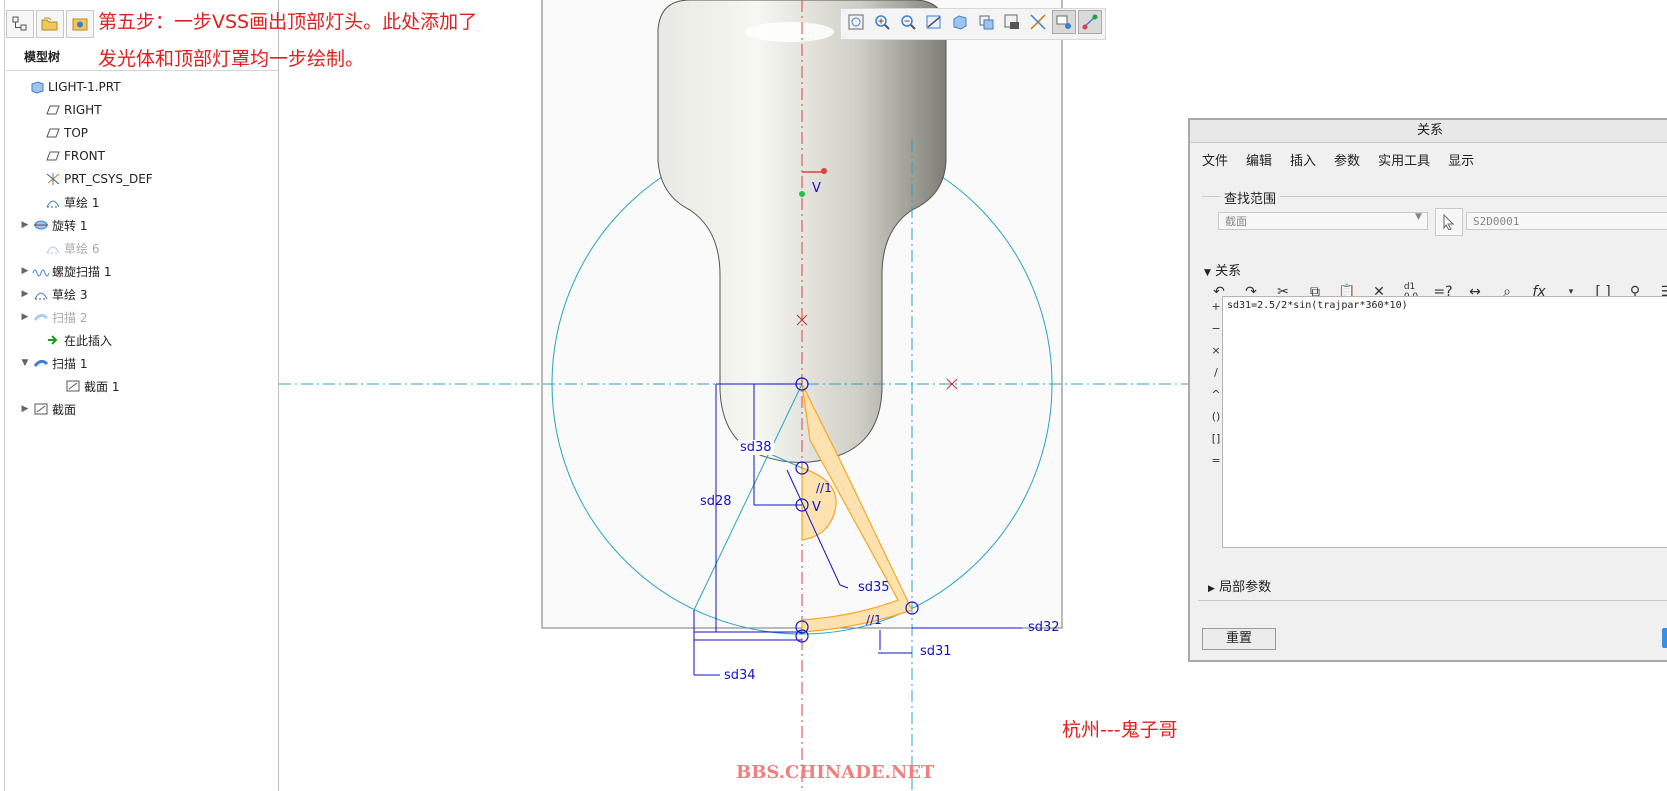  I want to click on tree-item: 截面 1, so click(84, 386).